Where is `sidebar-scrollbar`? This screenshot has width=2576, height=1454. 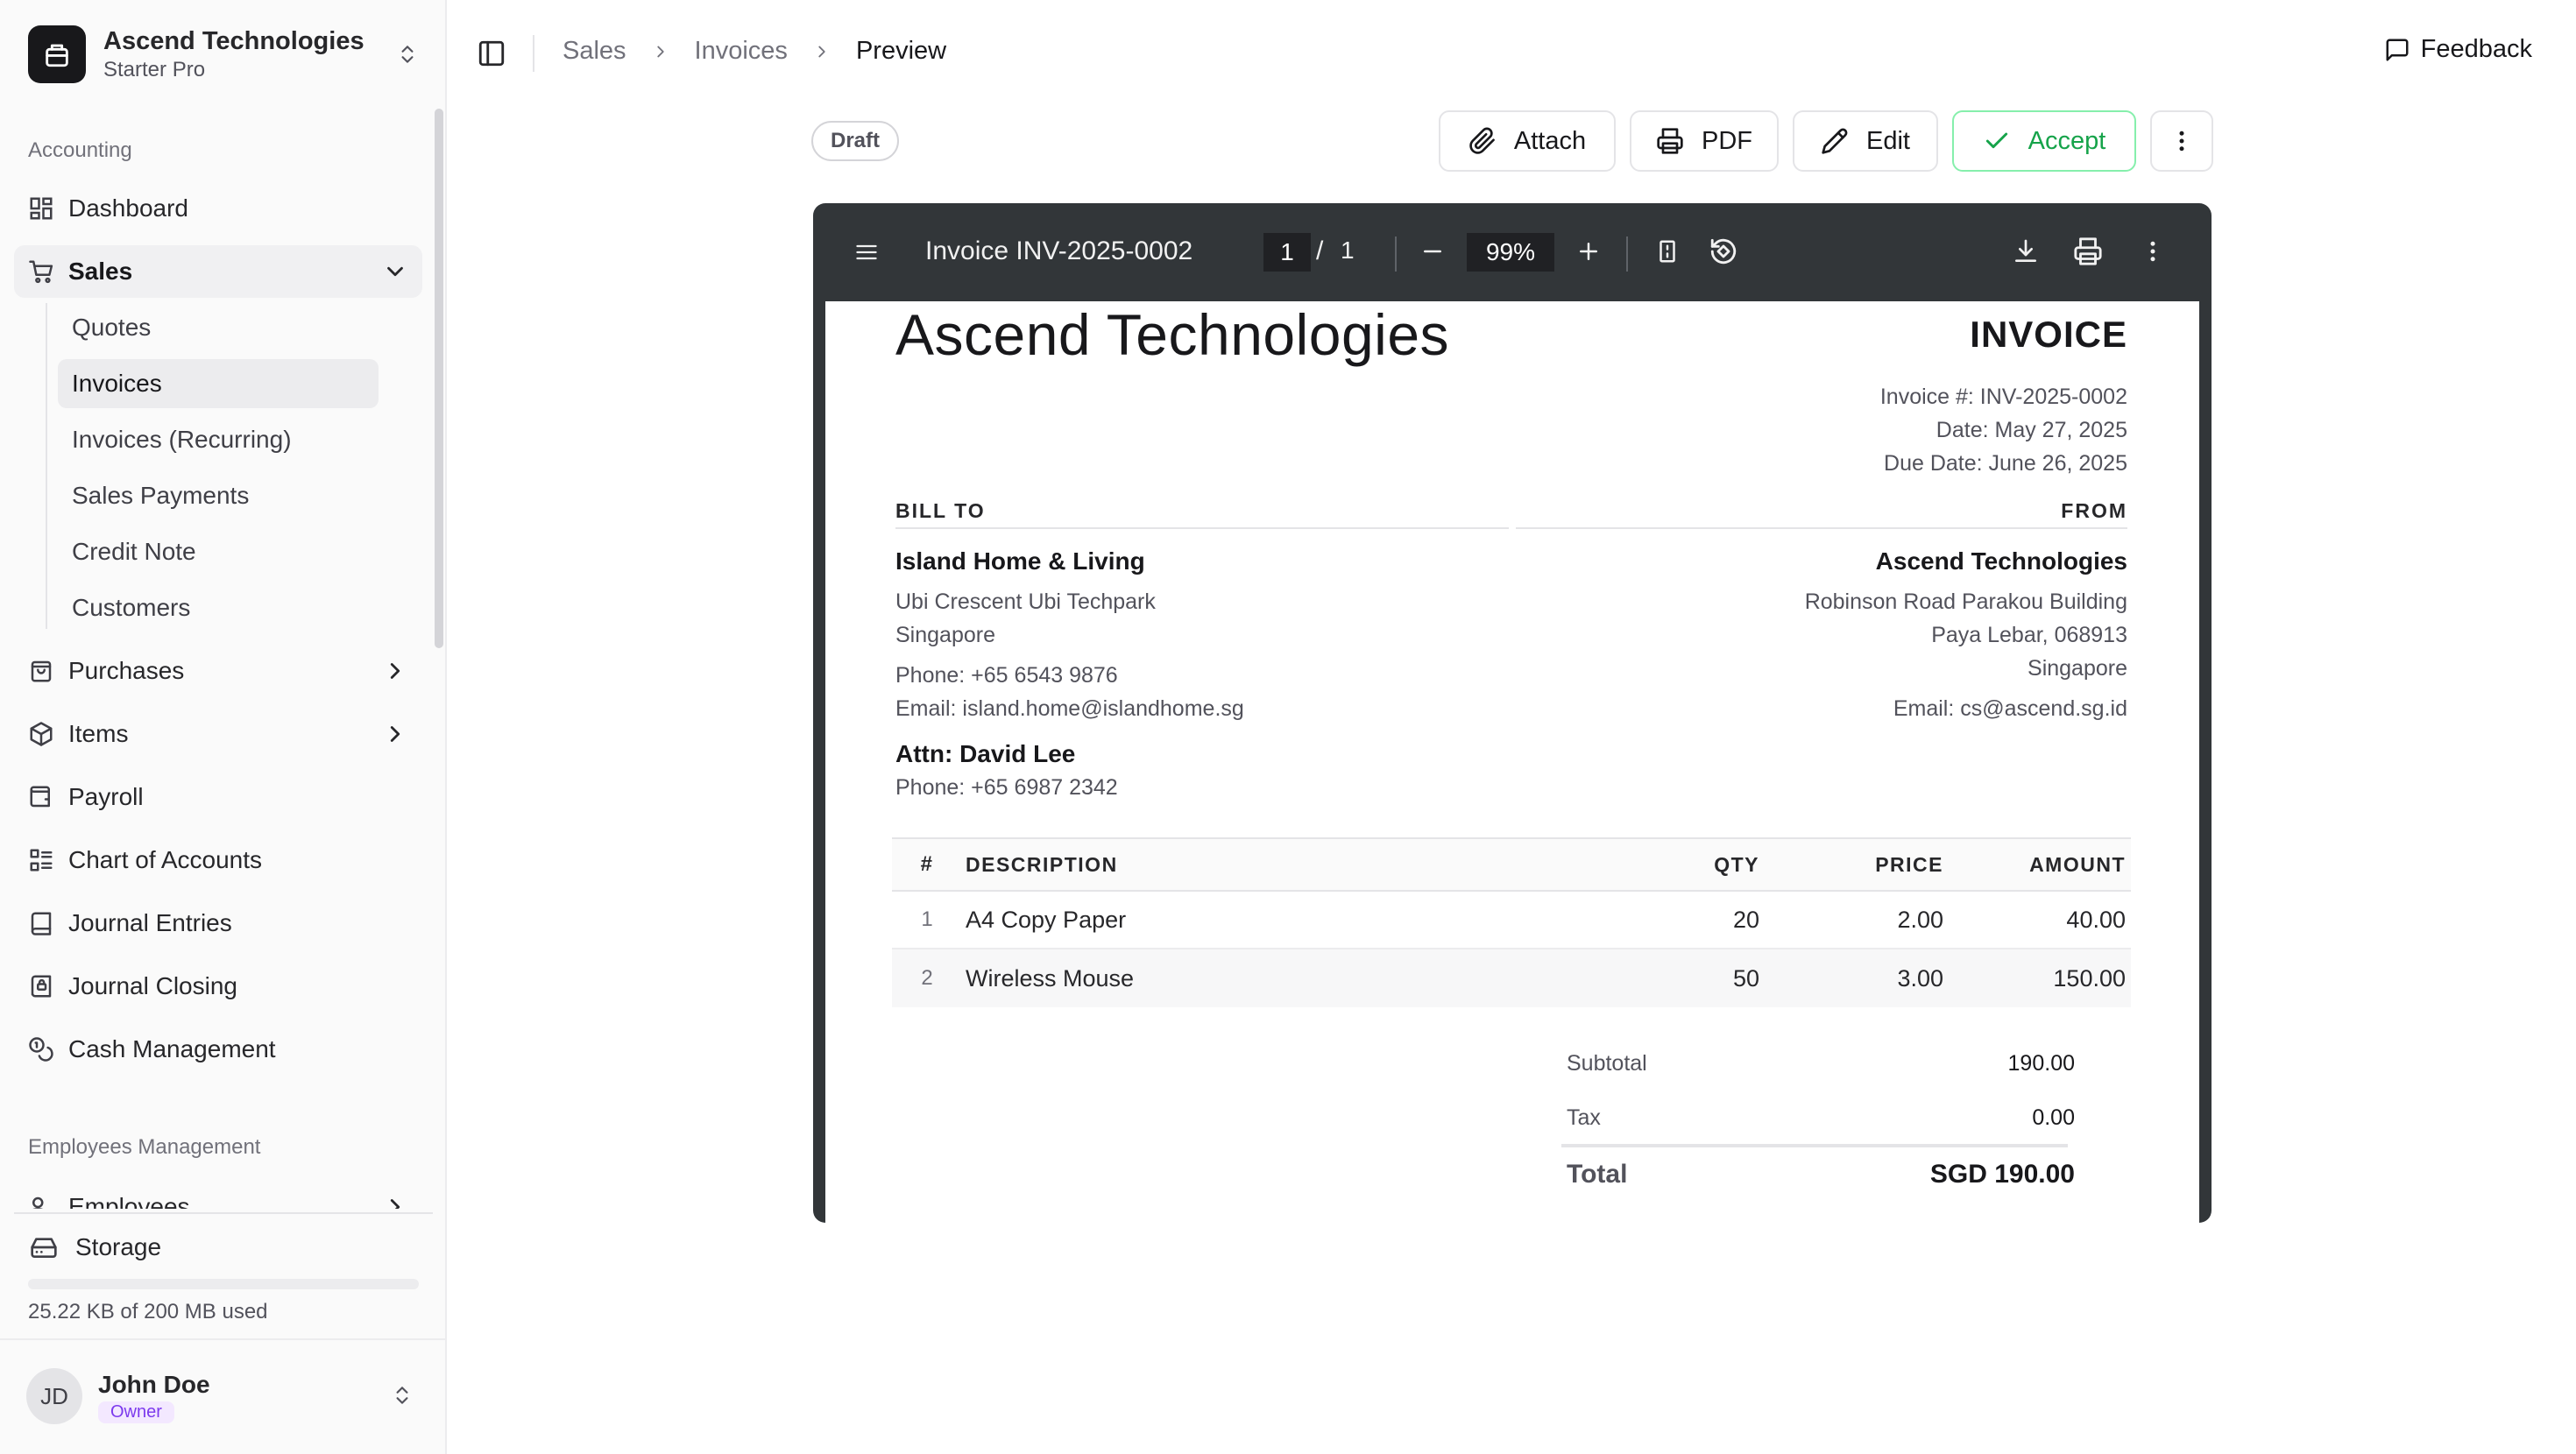 sidebar-scrollbar is located at coordinates (439, 378).